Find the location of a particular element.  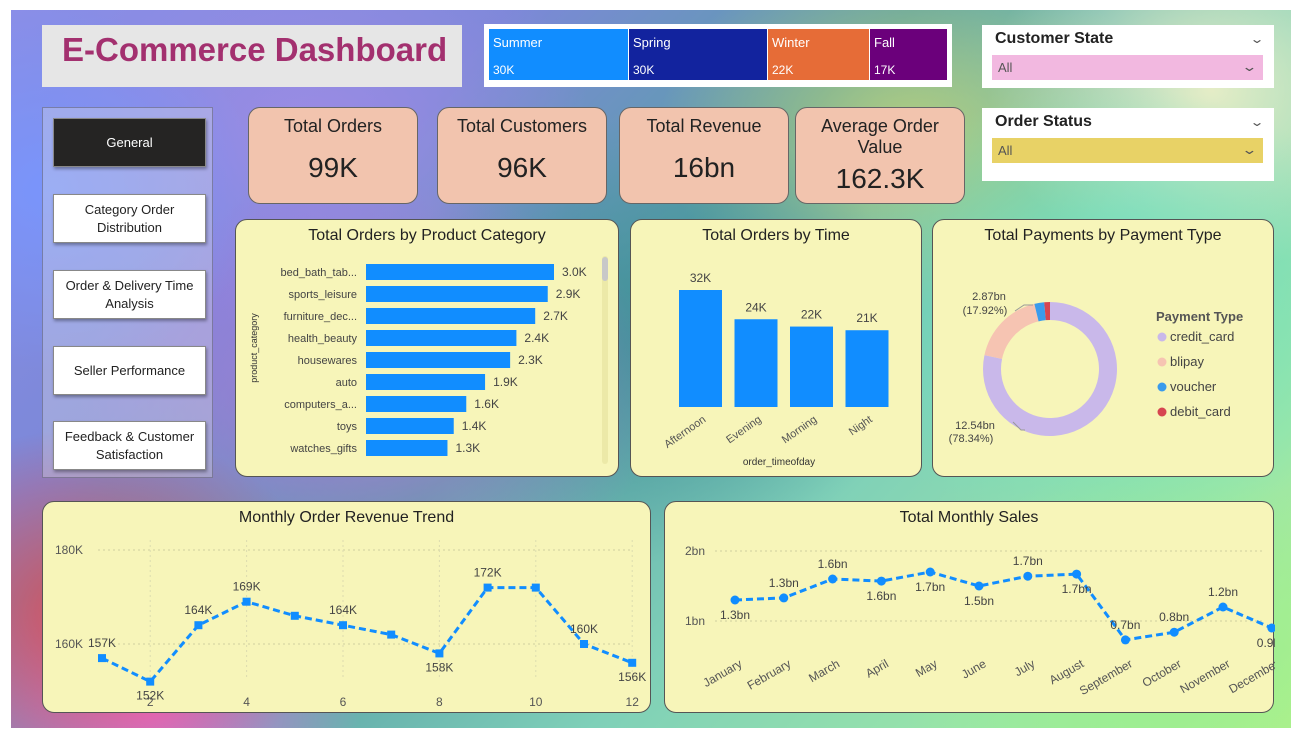

sales-line is located at coordinates (1003, 606).